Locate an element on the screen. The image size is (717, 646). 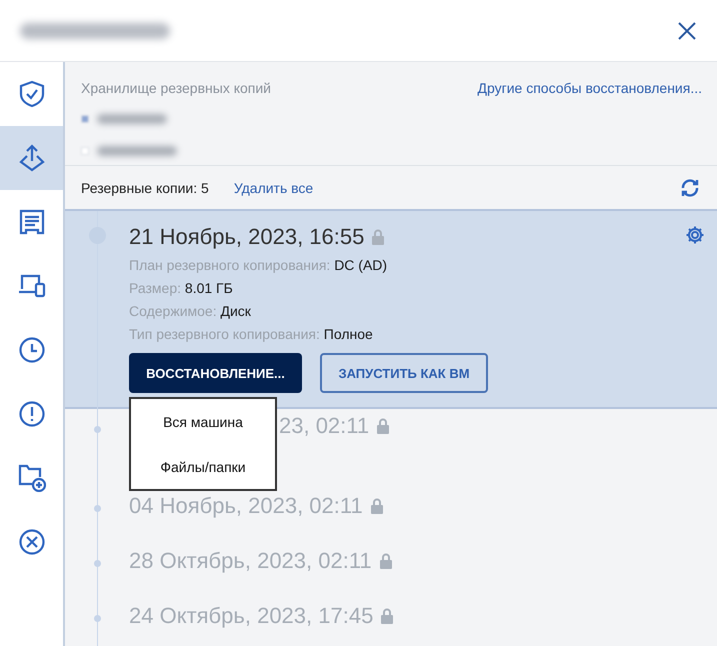
menu-item: Файлы/папки is located at coordinates (203, 466).